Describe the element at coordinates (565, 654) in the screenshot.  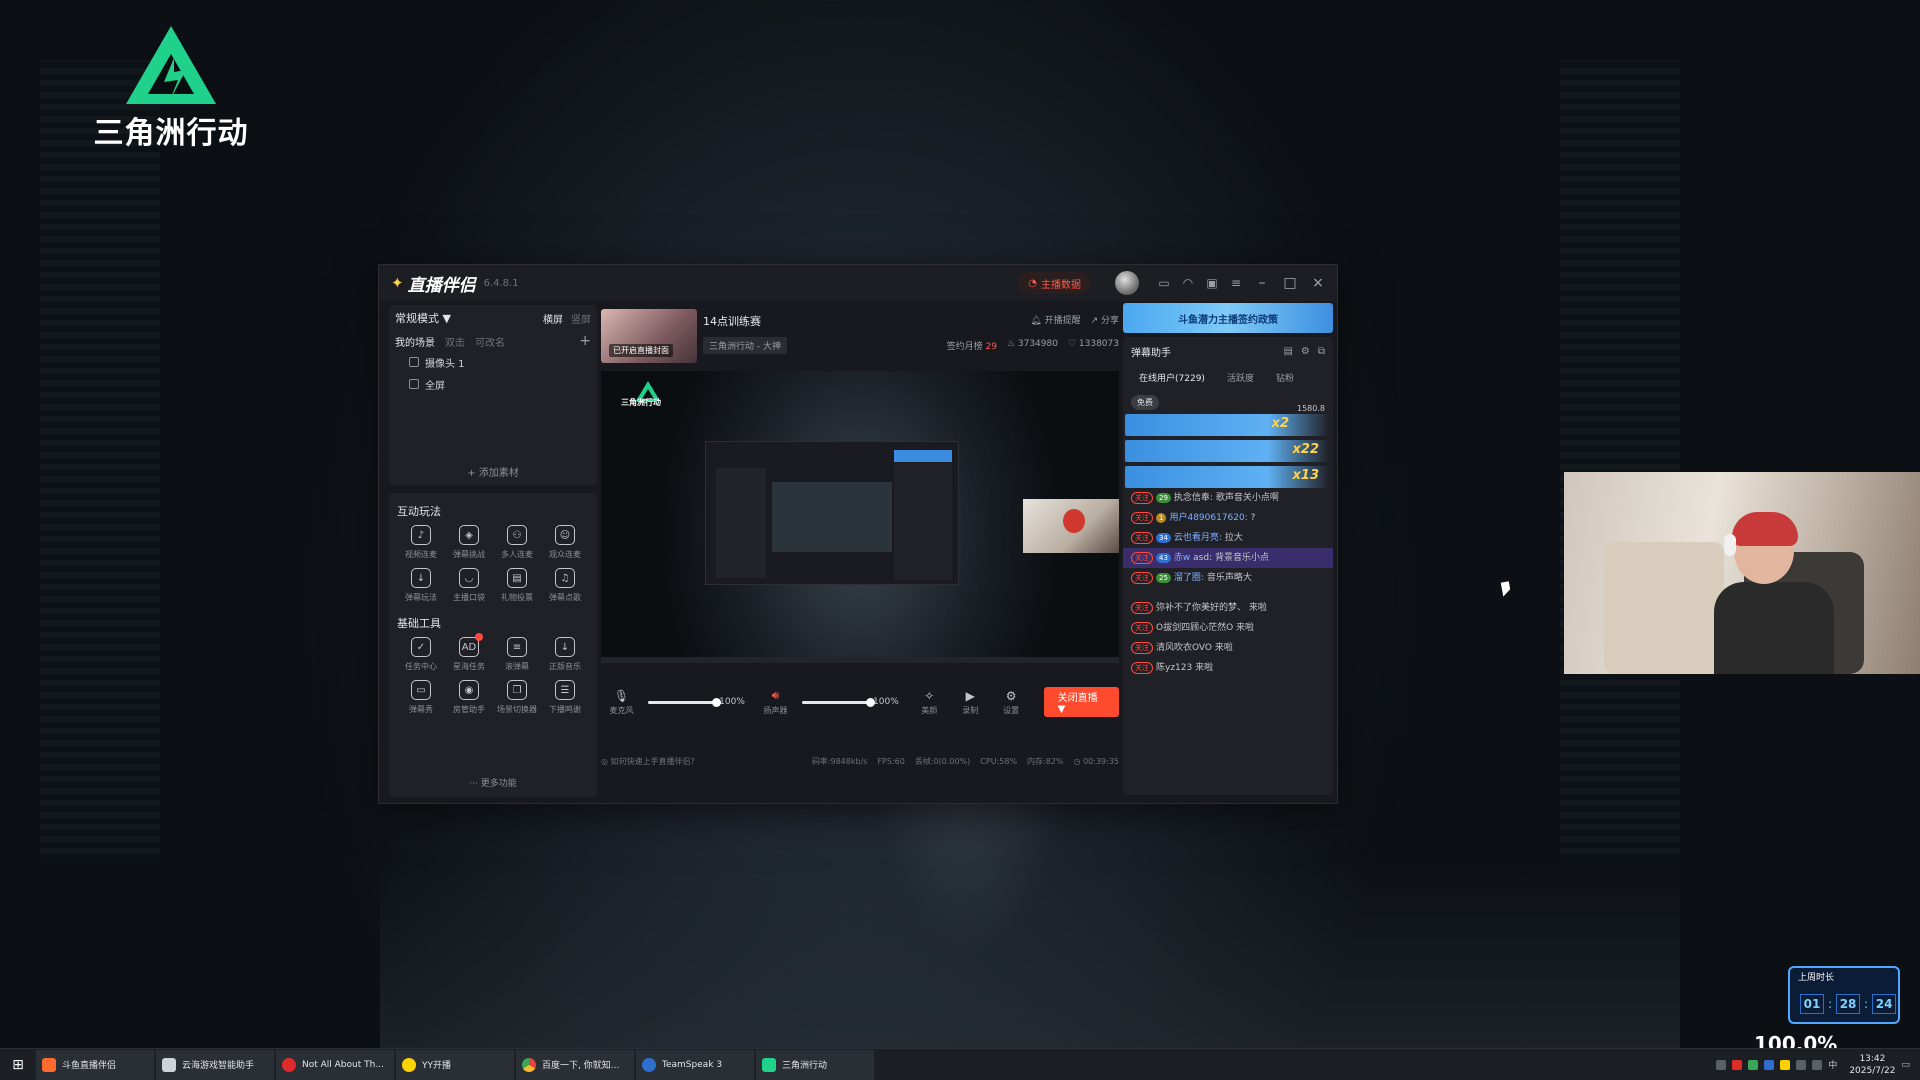
I see `tool-licensed-music: ↓ 正版音乐` at that location.